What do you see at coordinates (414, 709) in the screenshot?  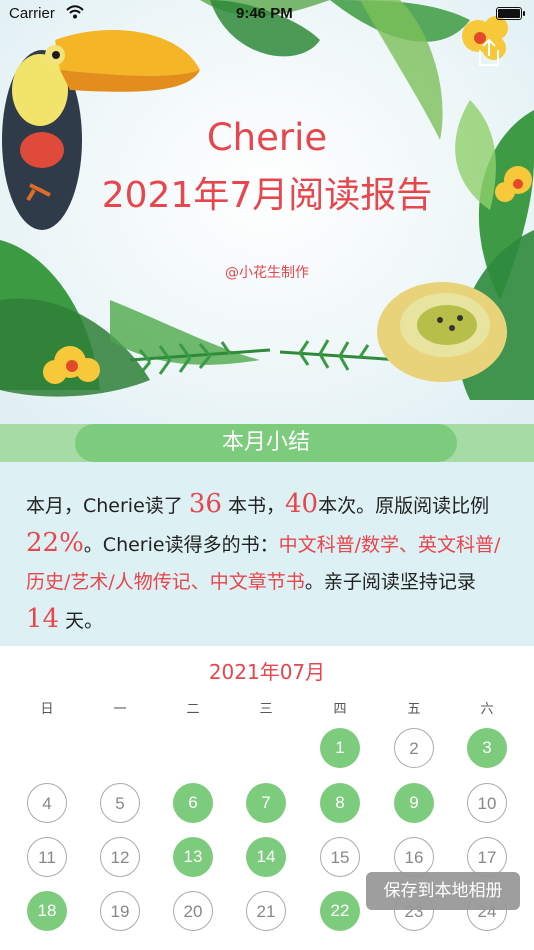 I see `weekday-header: 五` at bounding box center [414, 709].